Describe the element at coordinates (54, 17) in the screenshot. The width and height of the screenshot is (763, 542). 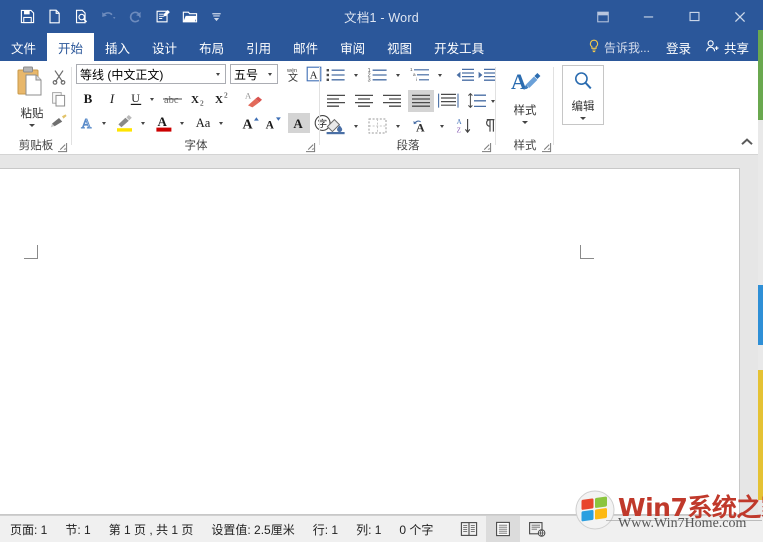
I see `new-document-icon` at that location.